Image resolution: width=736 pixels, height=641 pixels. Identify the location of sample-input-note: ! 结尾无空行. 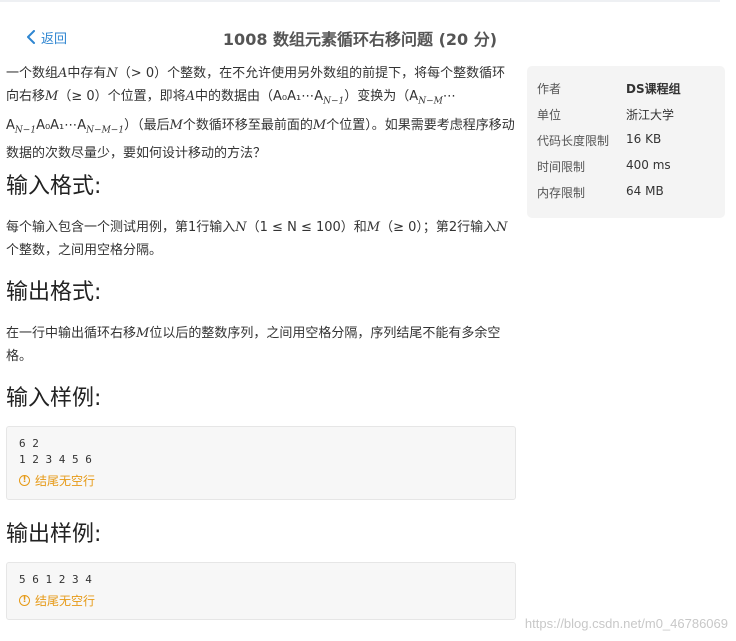
(261, 480).